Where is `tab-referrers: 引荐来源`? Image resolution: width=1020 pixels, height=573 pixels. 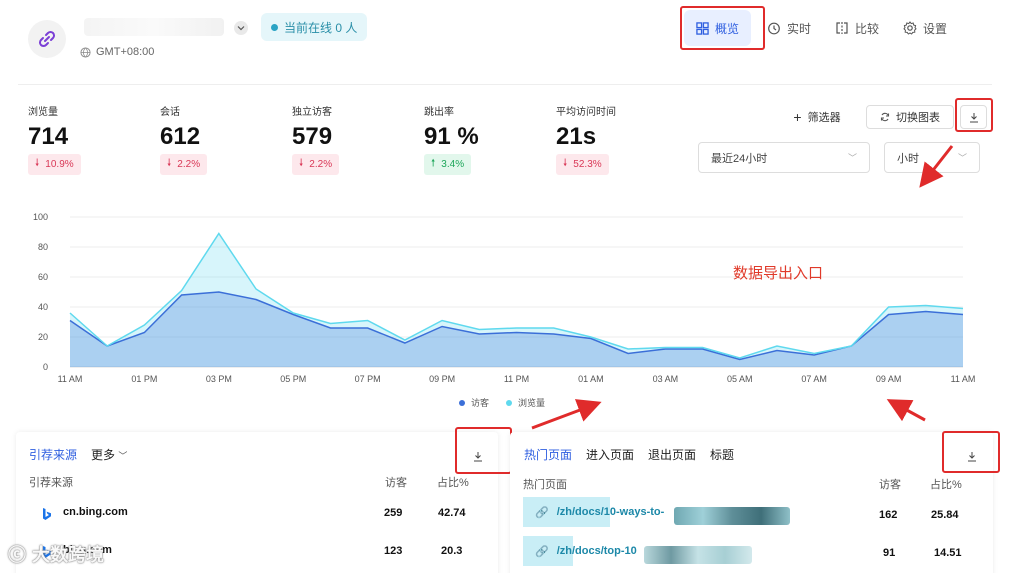
tab-referrers: 引荐来源 is located at coordinates (53, 454).